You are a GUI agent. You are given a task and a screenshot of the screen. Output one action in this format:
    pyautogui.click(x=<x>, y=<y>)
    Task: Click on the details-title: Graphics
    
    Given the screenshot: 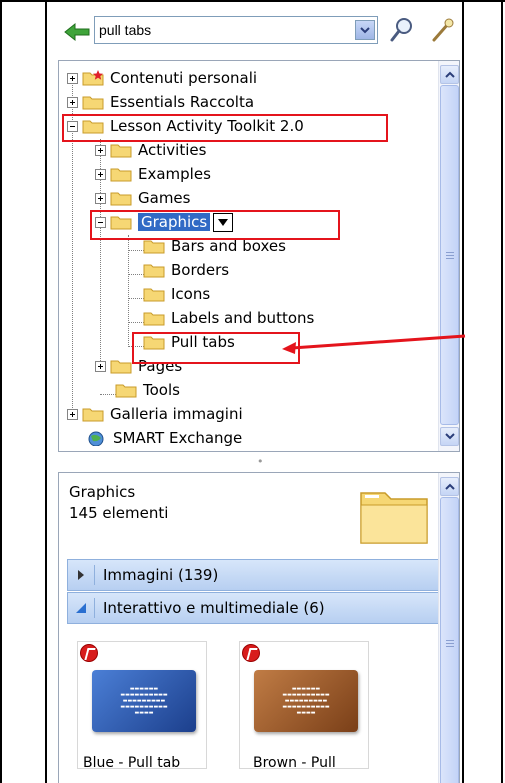 What is the action you would take?
    pyautogui.click(x=102, y=492)
    